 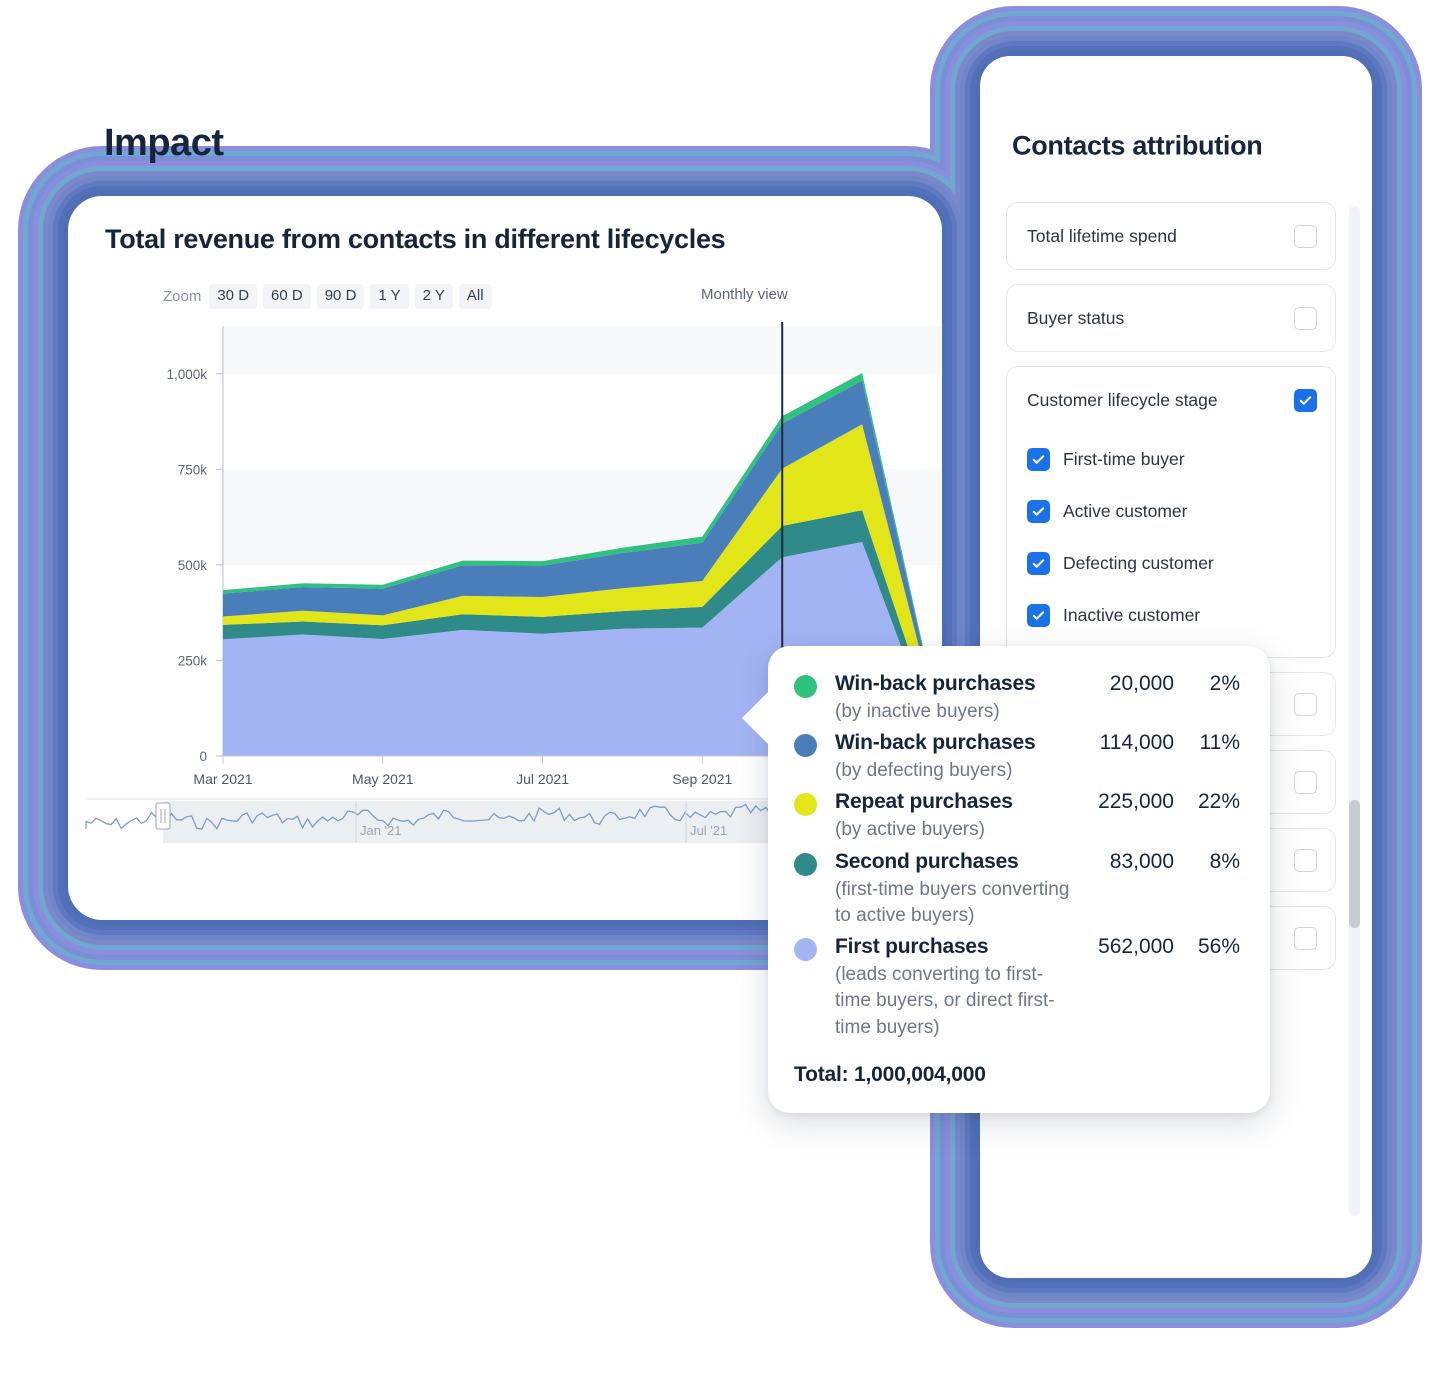 What do you see at coordinates (1141, 861) in the screenshot?
I see `tooltip-series-value: 83,000` at bounding box center [1141, 861].